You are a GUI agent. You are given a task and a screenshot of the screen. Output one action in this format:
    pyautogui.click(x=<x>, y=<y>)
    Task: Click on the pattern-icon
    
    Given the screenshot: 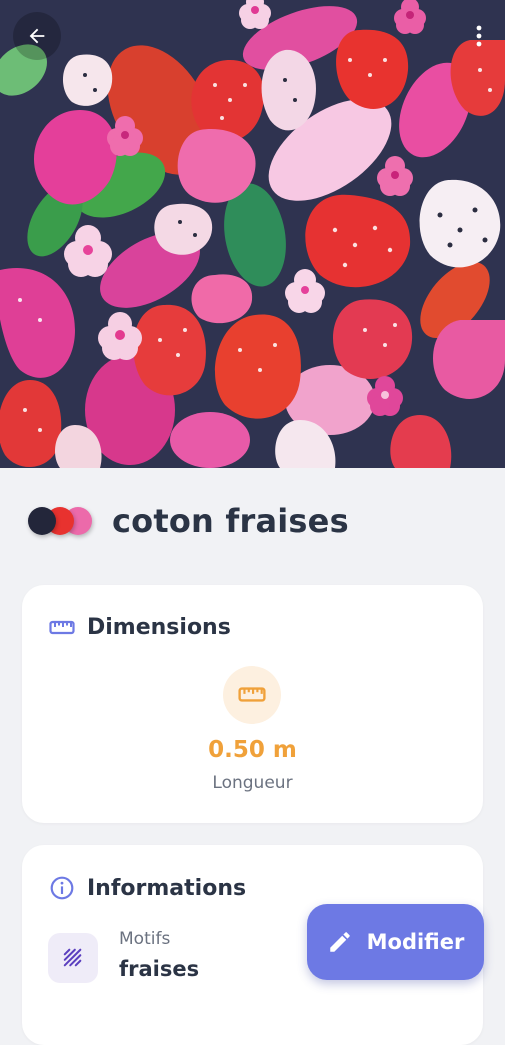 What is the action you would take?
    pyautogui.click(x=72, y=957)
    